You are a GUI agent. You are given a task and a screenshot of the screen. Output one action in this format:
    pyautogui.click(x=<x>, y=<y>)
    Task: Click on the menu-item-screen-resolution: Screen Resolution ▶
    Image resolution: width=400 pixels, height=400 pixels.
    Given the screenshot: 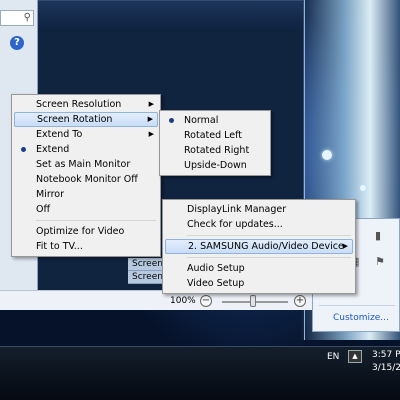 What is the action you would take?
    pyautogui.click(x=86, y=104)
    